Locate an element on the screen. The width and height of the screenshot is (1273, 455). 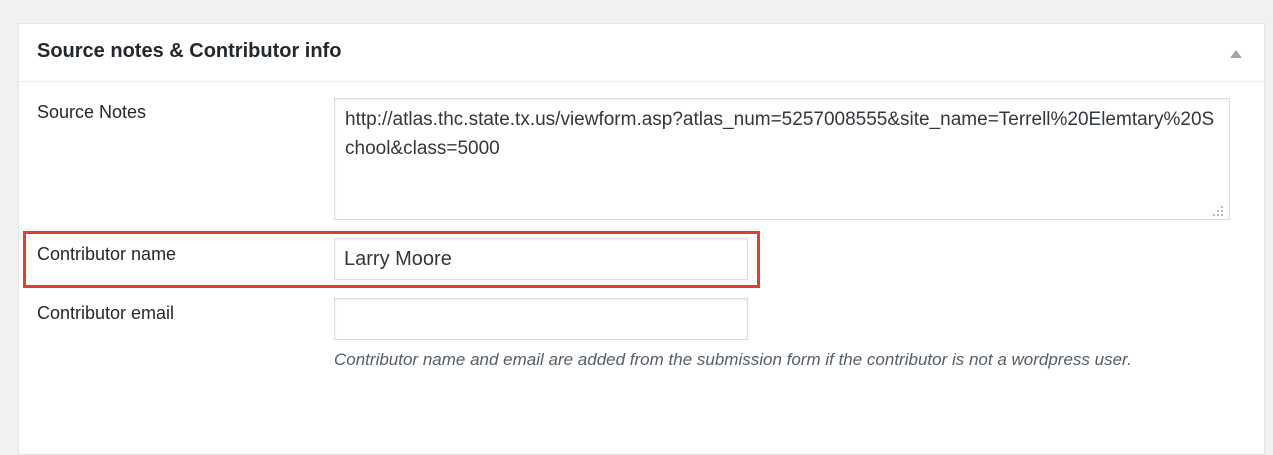
triangle-up-icon is located at coordinates (1236, 54).